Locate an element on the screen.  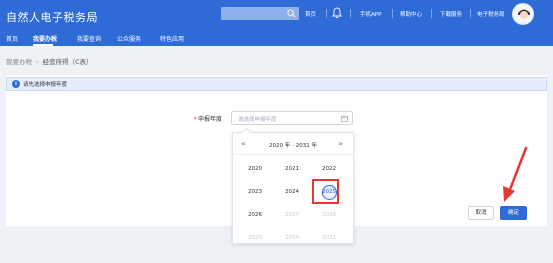
year-cell-2031: 2031 is located at coordinates (329, 238).